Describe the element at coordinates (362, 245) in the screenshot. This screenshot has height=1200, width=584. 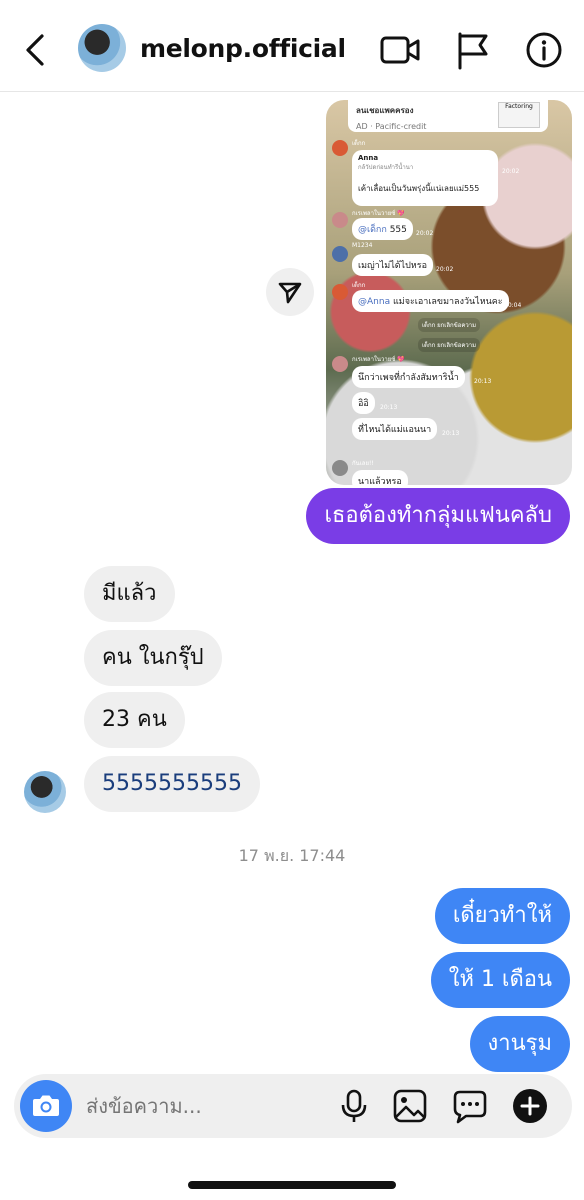
I see `sender-name: M1234` at that location.